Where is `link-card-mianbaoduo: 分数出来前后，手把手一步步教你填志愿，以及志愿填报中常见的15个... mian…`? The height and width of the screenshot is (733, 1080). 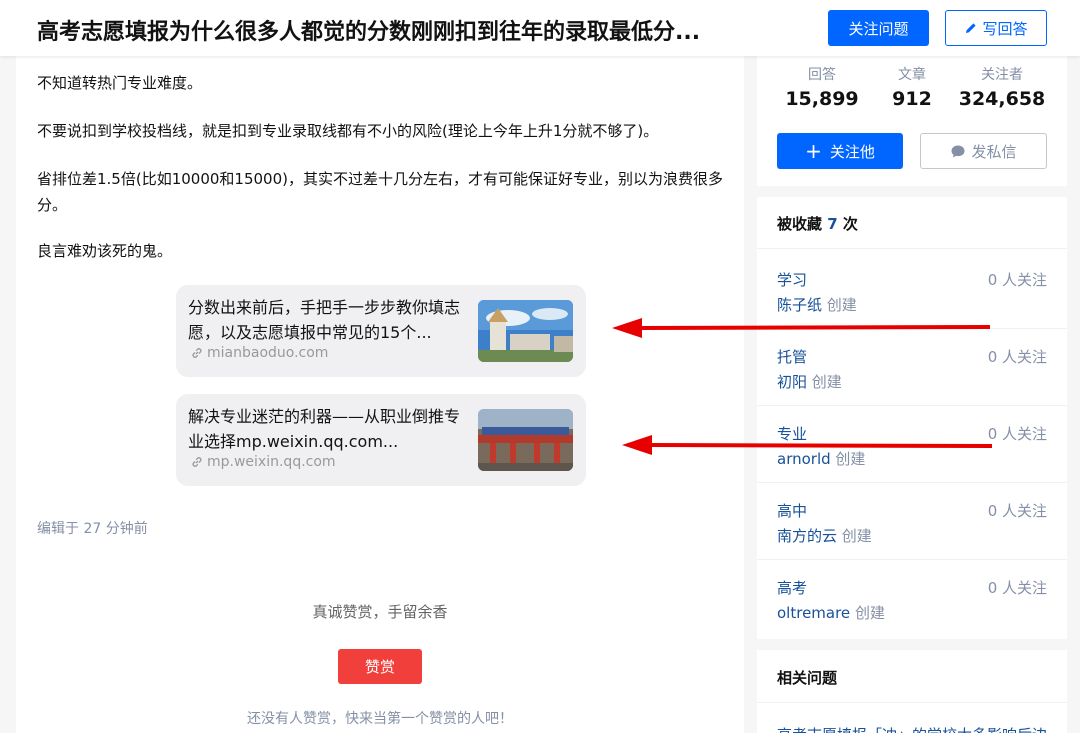
link-card-mianbaoduo: 分数出来前后，手把手一步步教你填志愿，以及志愿填报中常见的15个... mian… is located at coordinates (381, 331).